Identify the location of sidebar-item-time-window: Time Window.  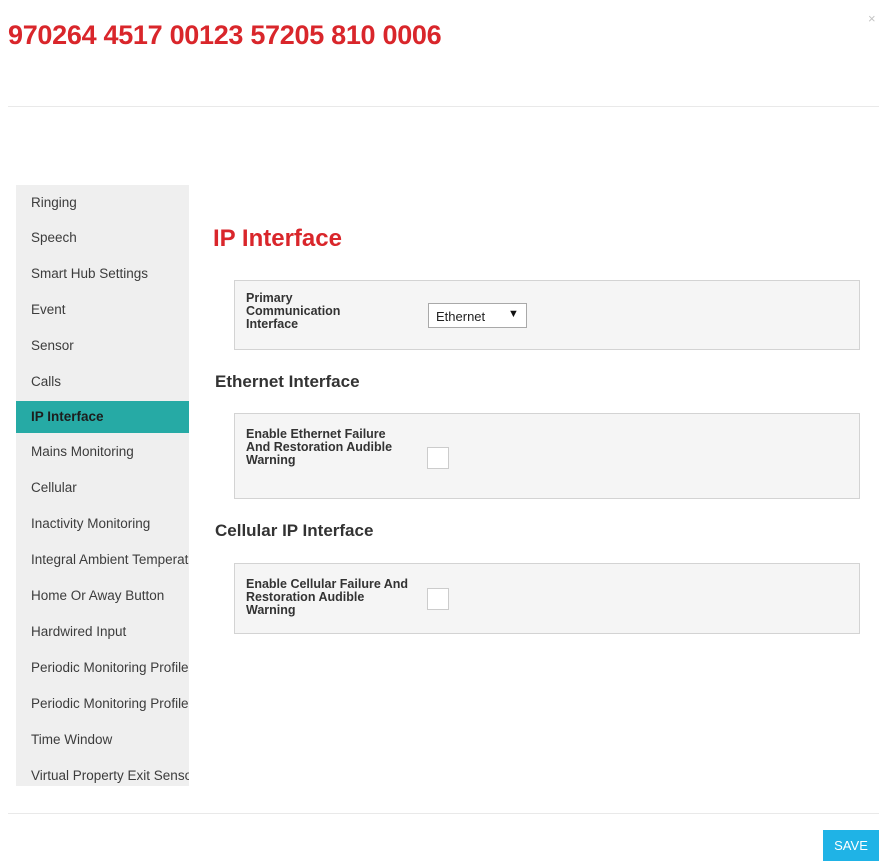
(102, 740).